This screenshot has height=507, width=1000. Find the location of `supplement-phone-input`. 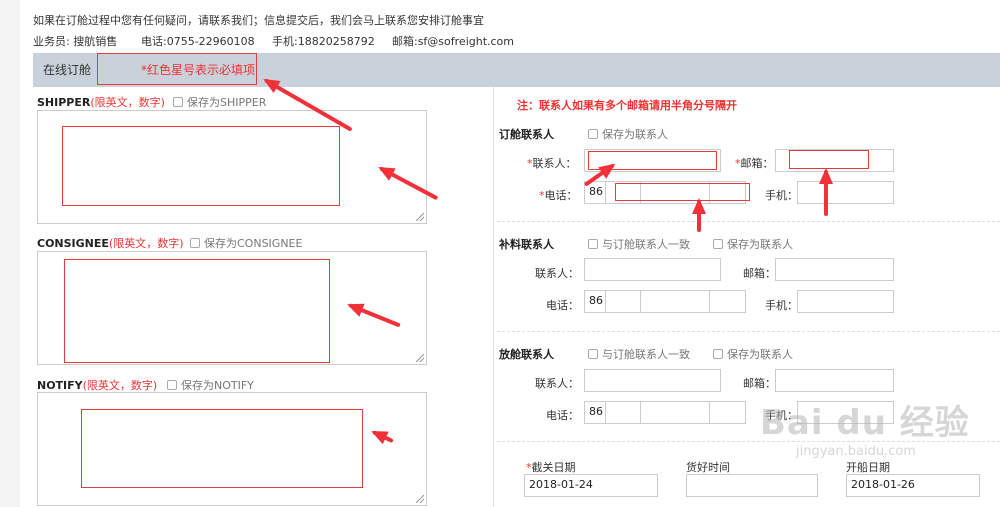

supplement-phone-input is located at coordinates (675, 301).